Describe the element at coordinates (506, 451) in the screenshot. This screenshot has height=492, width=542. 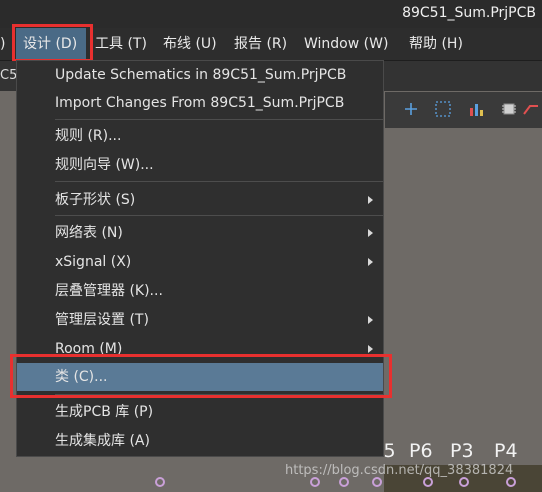
I see `designator-p4: P4` at that location.